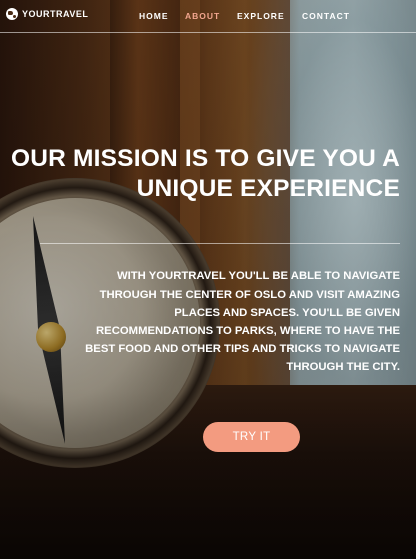 The width and height of the screenshot is (416, 559). Describe the element at coordinates (326, 16) in the screenshot. I see `nav-link-contact: CONTACT` at that location.